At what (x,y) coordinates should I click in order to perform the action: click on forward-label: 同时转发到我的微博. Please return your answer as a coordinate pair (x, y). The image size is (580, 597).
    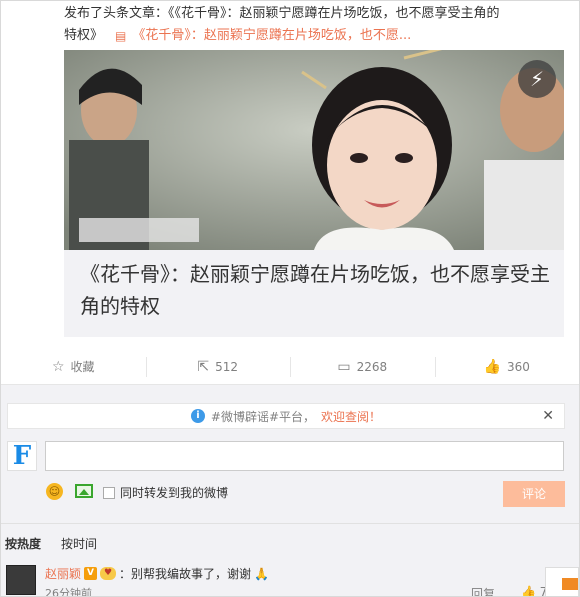
    Looking at the image, I should click on (174, 493).